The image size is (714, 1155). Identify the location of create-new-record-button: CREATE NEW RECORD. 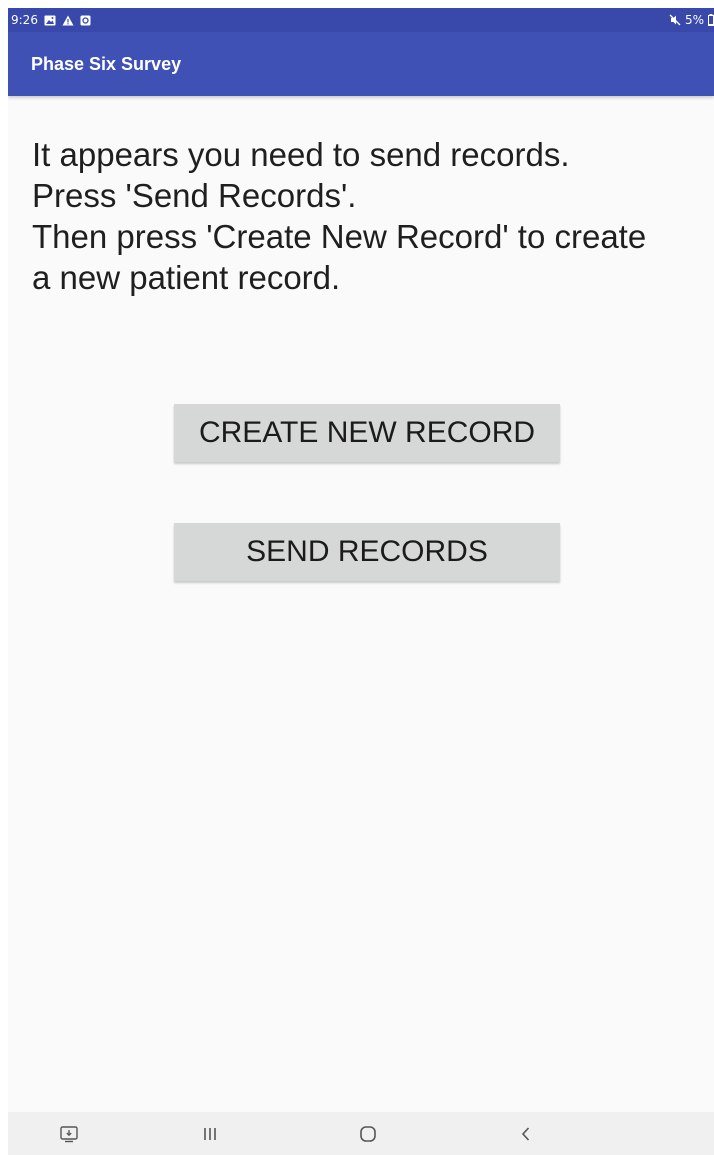
(367, 433).